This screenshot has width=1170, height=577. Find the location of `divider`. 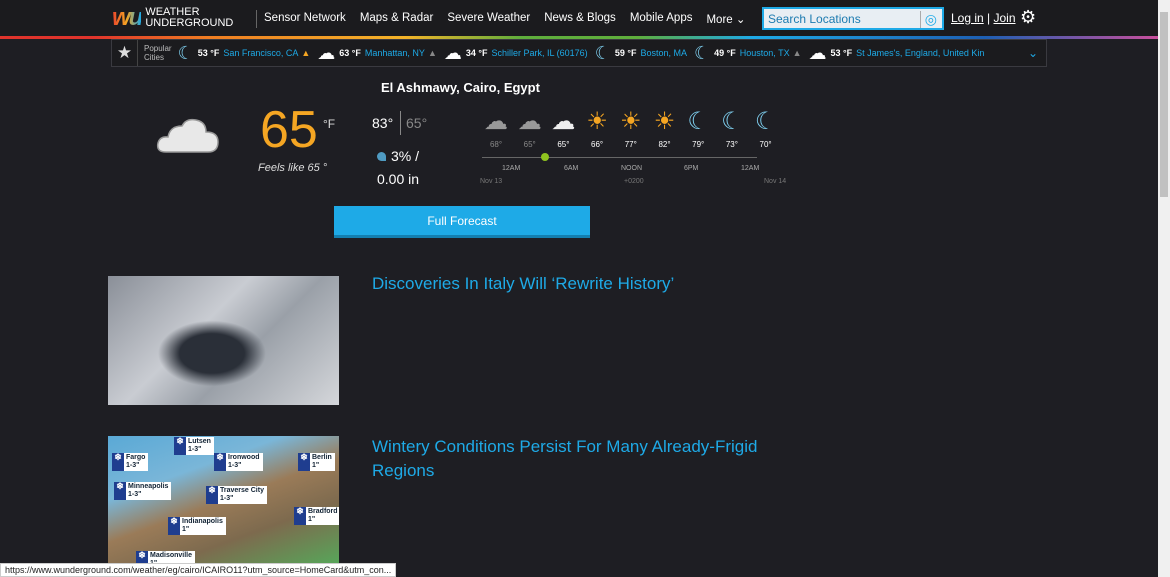

divider is located at coordinates (256, 19).